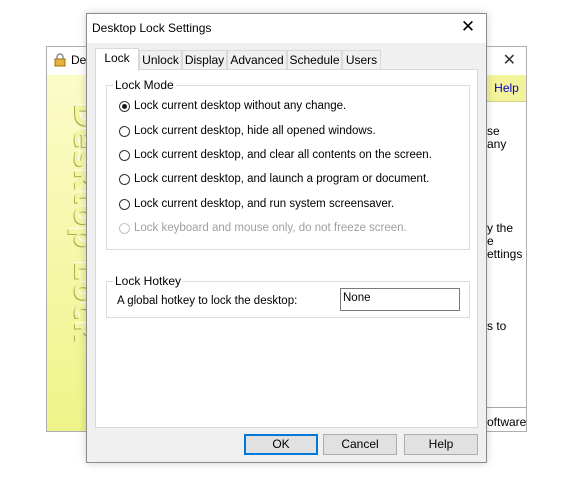 The height and width of the screenshot is (489, 588). Describe the element at coordinates (148, 281) in the screenshot. I see `lock-hotkey-label: Lock Hotkey` at that location.